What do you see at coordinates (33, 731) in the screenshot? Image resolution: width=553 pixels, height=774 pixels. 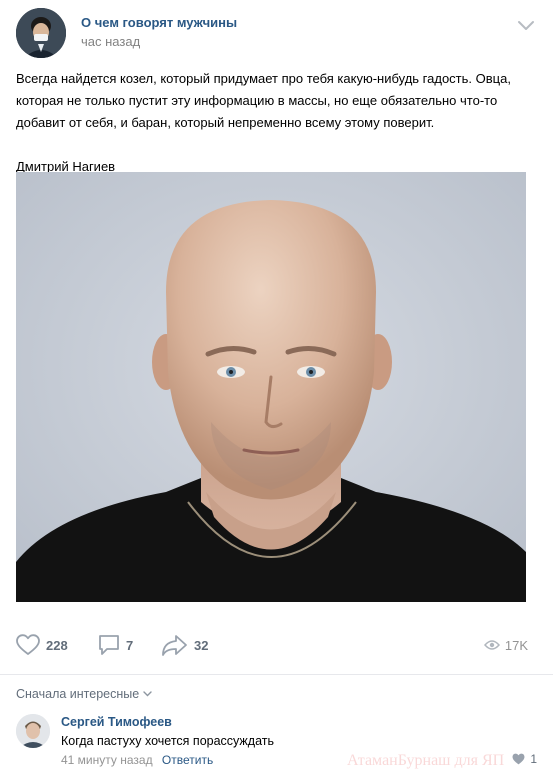 I see `comment-author-avatar` at bounding box center [33, 731].